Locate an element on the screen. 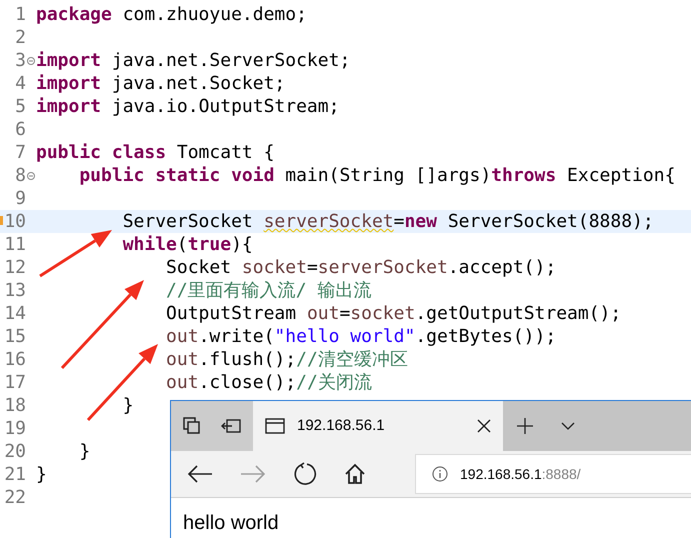  keyword: while is located at coordinates (149, 244).